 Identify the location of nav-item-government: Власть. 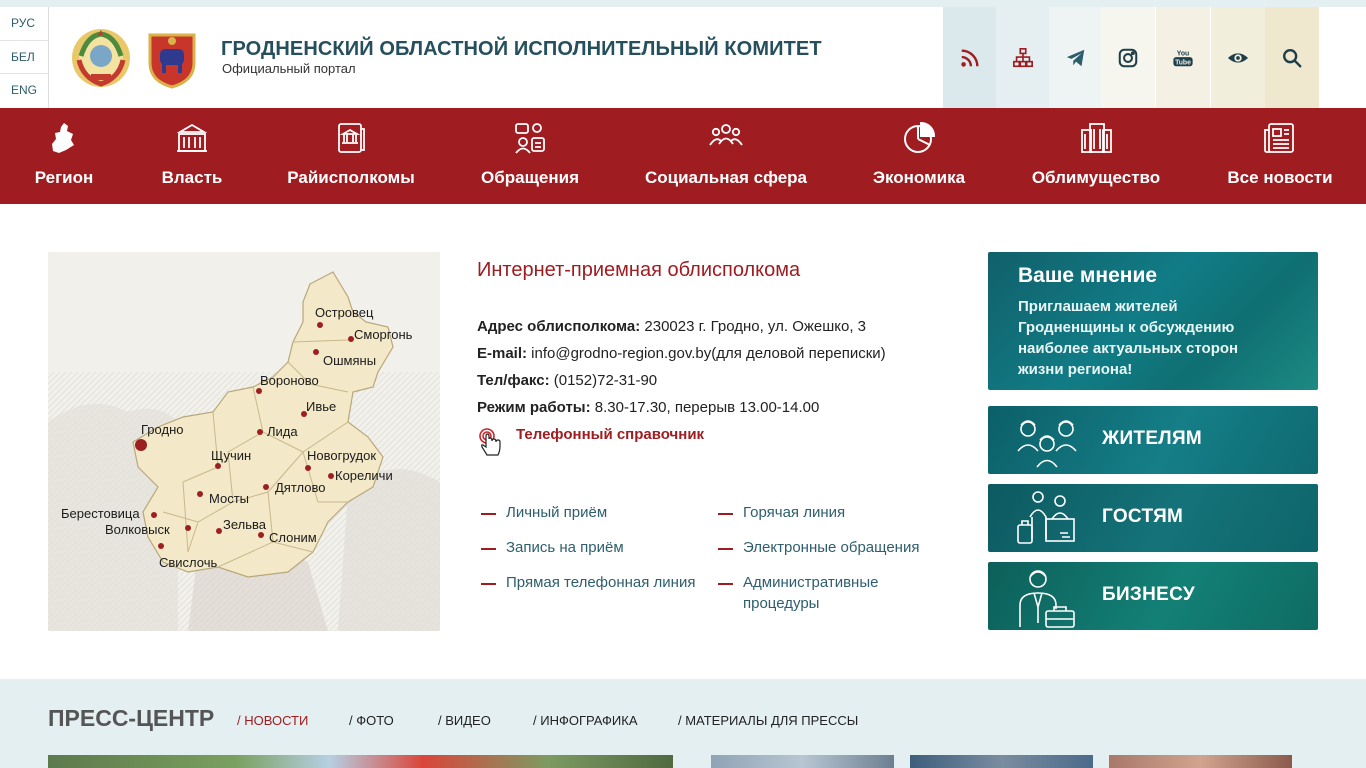
(192, 156).